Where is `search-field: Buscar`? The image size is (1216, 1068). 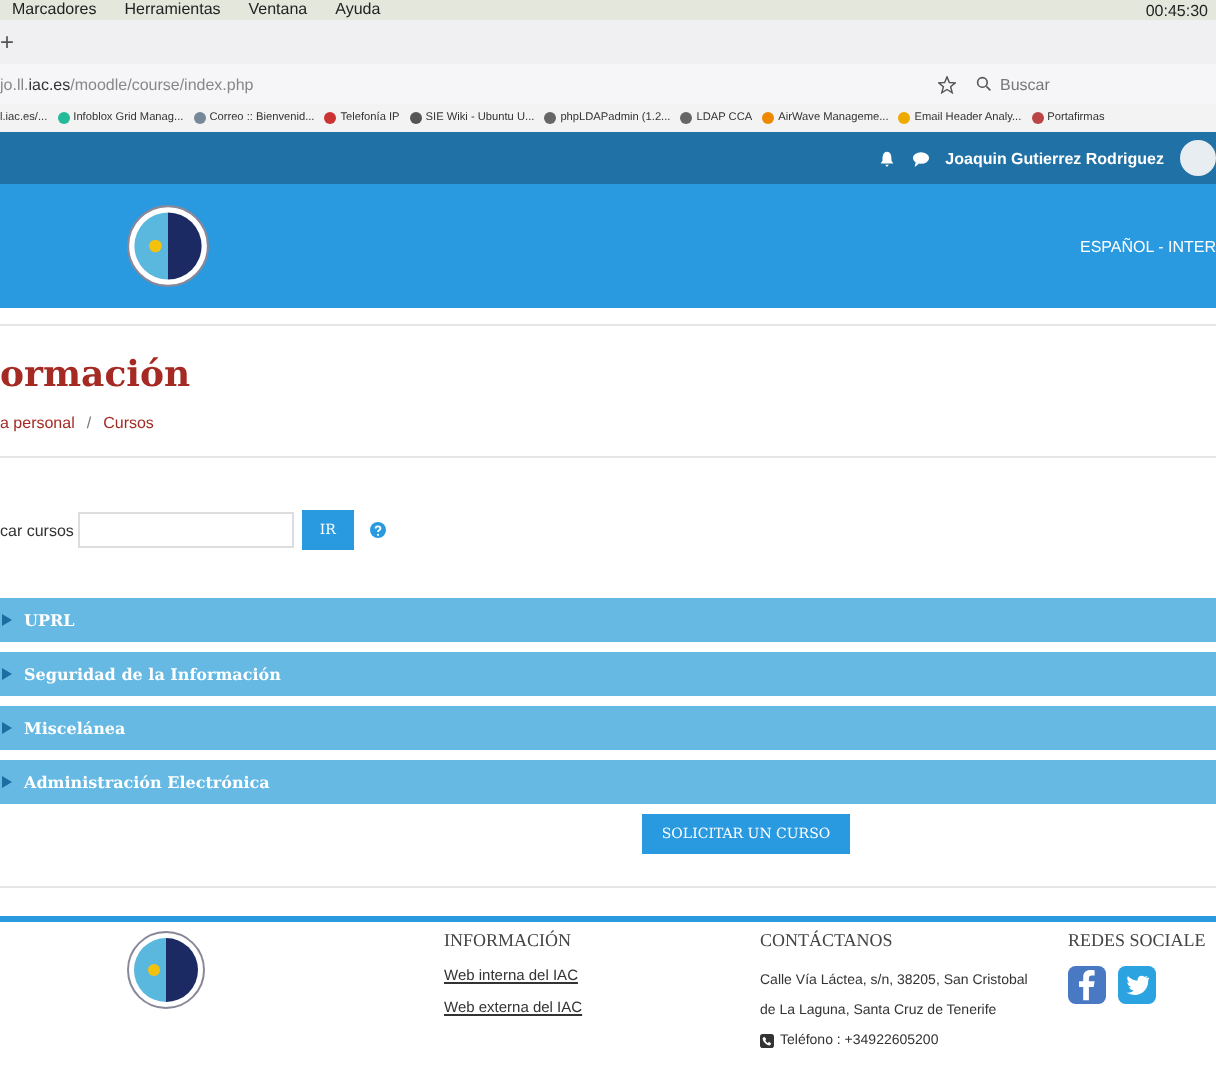
search-field: Buscar is located at coordinates (1096, 84).